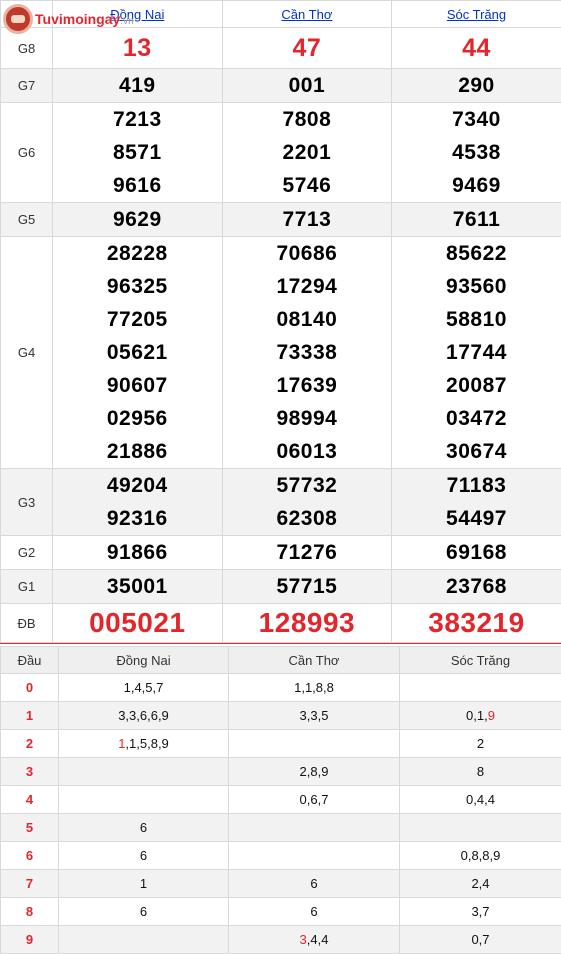 This screenshot has width=561, height=954. What do you see at coordinates (144, 660) in the screenshot?
I see `loto-province-1: Đồng Nai` at bounding box center [144, 660].